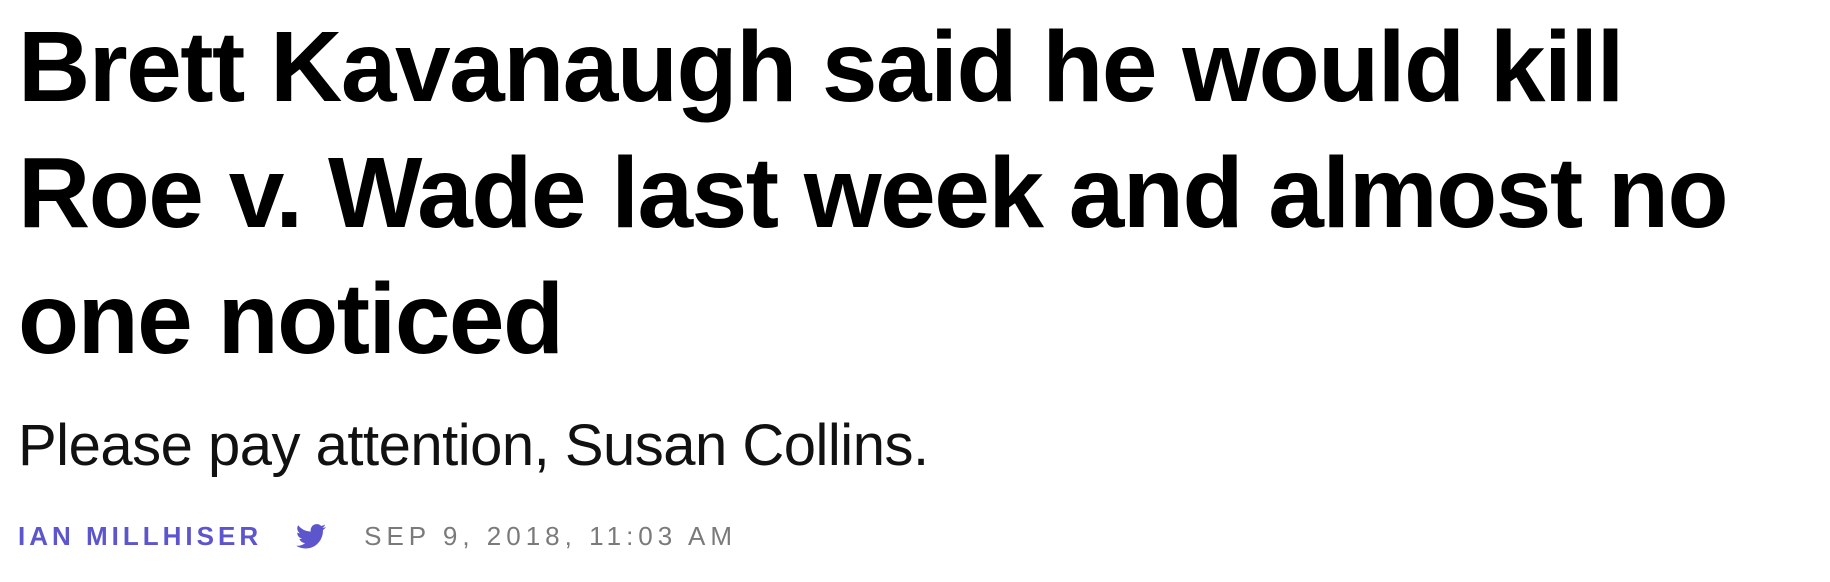 The height and width of the screenshot is (582, 1830). I want to click on twitter-bird-icon, so click(311, 535).